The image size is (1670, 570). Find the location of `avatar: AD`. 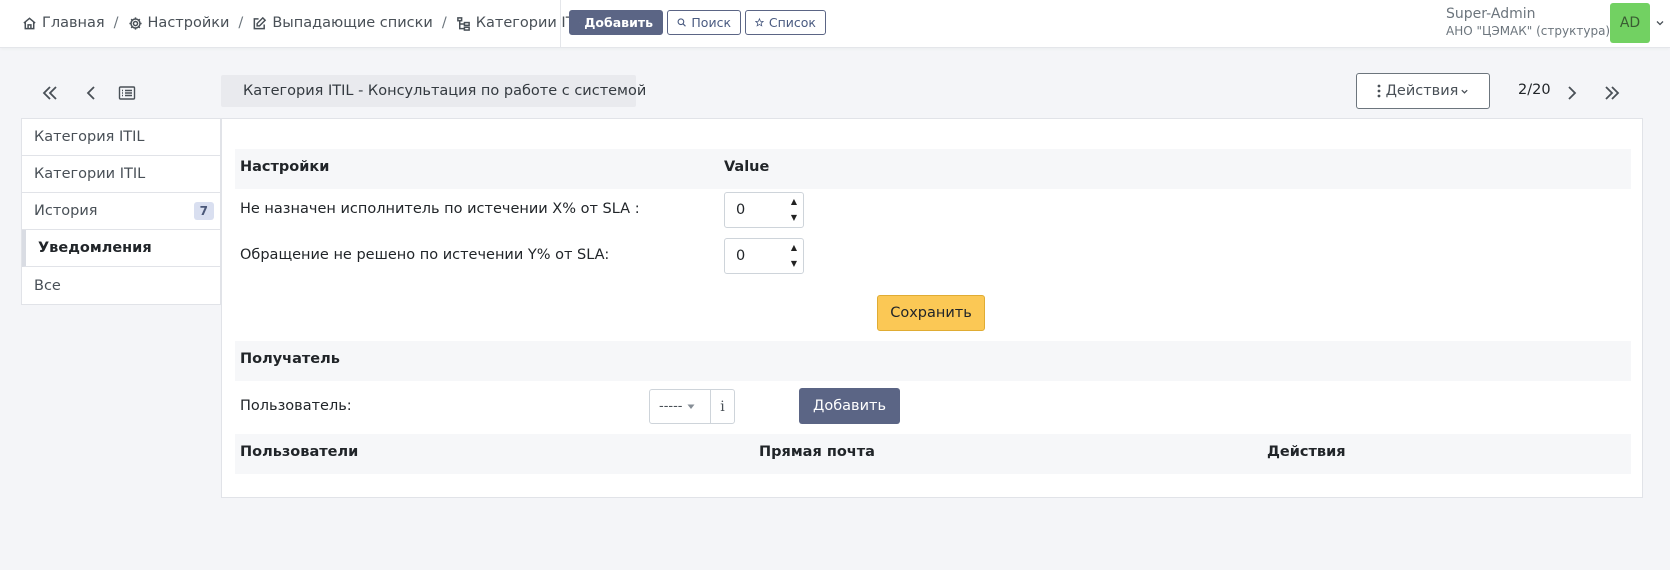

avatar: AD is located at coordinates (1630, 23).